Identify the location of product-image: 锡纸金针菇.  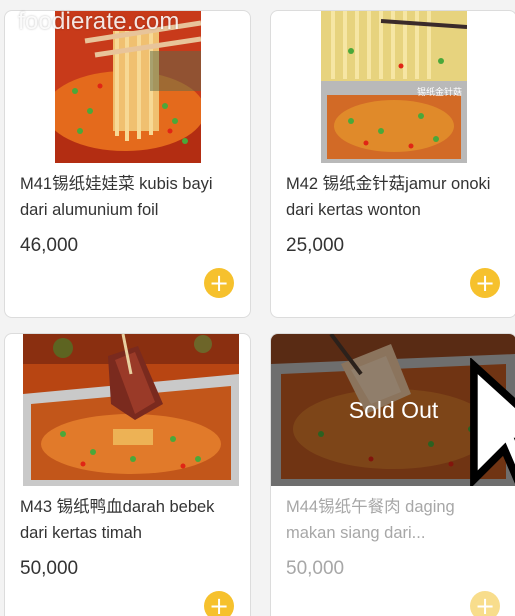
(394, 87).